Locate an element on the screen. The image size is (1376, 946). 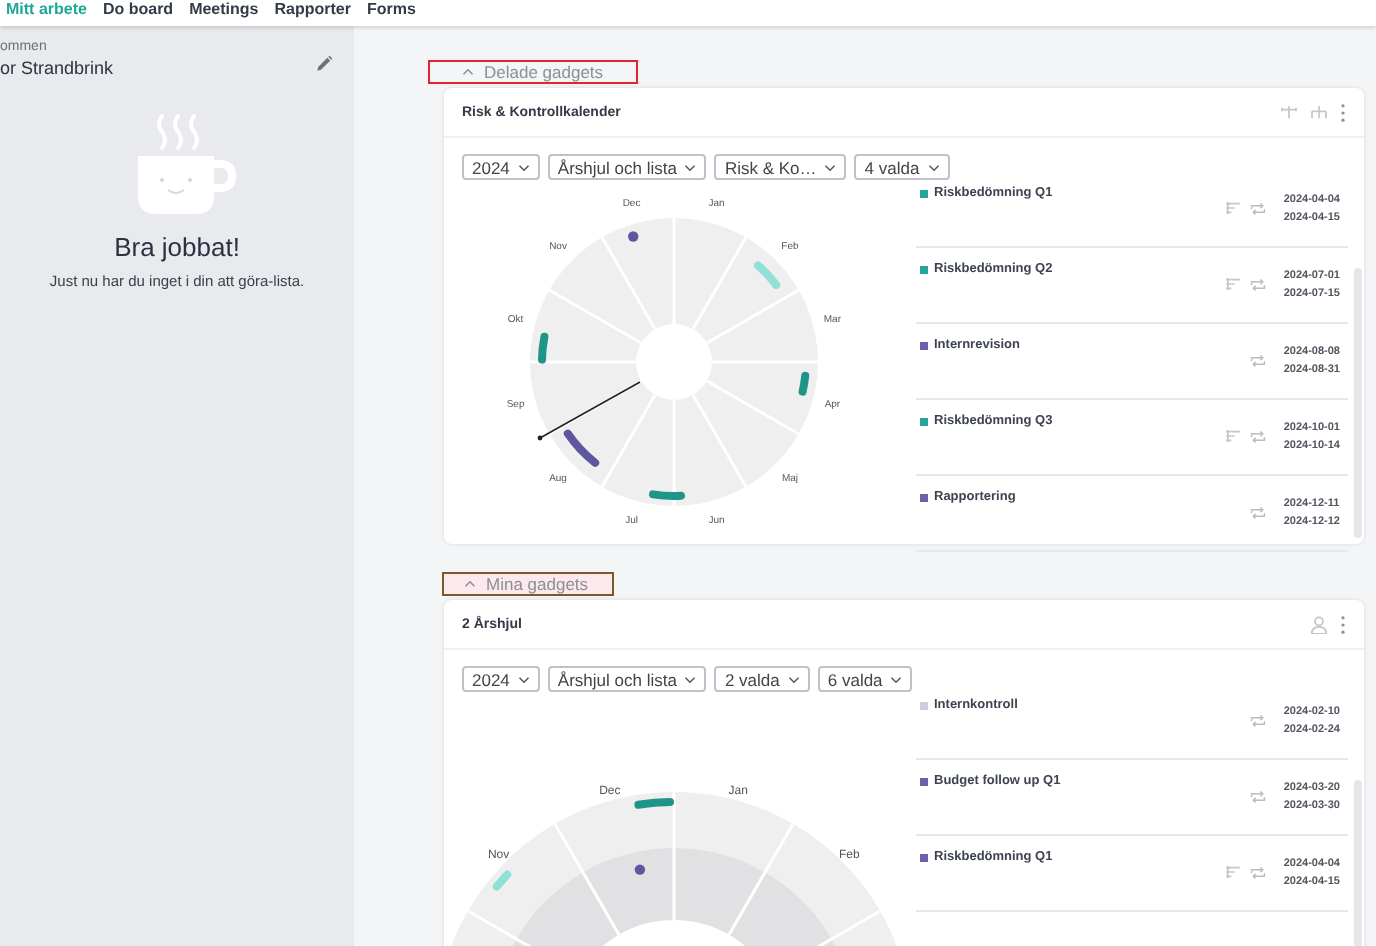
edit-icon is located at coordinates (324, 64).